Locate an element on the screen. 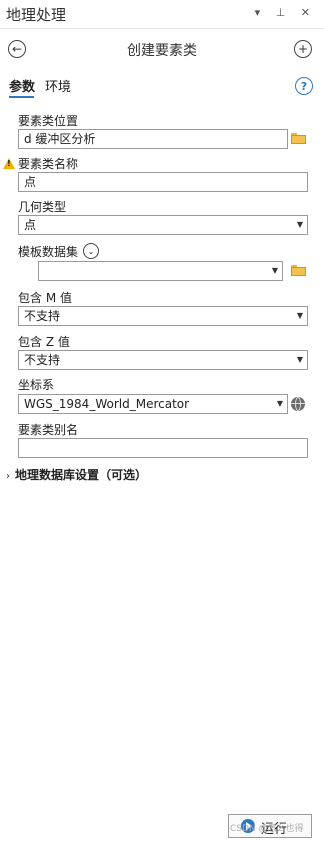 This screenshot has height=842, width=324. pane-title: 地理处理 is located at coordinates (36, 15).